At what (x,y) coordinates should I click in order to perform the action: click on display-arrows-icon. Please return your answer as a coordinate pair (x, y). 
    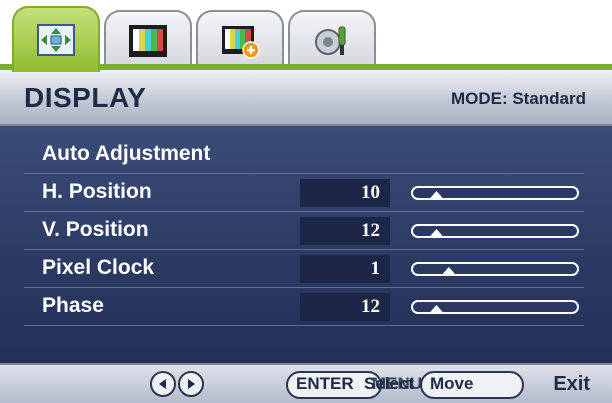
    Looking at the image, I should click on (56, 40).